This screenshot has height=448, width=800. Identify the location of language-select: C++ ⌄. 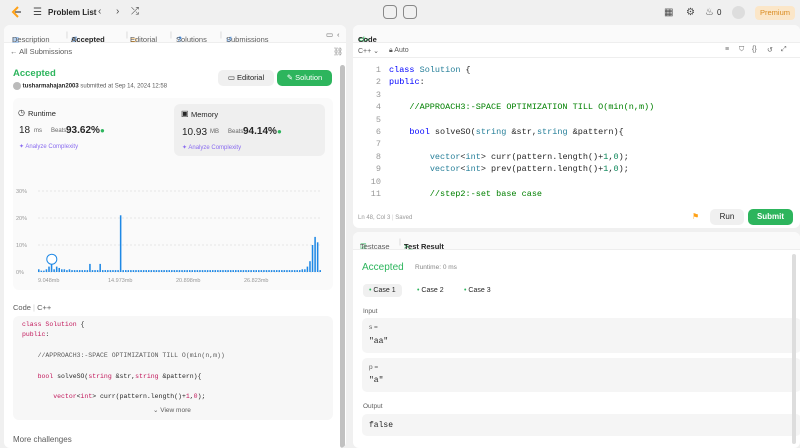
(368, 51).